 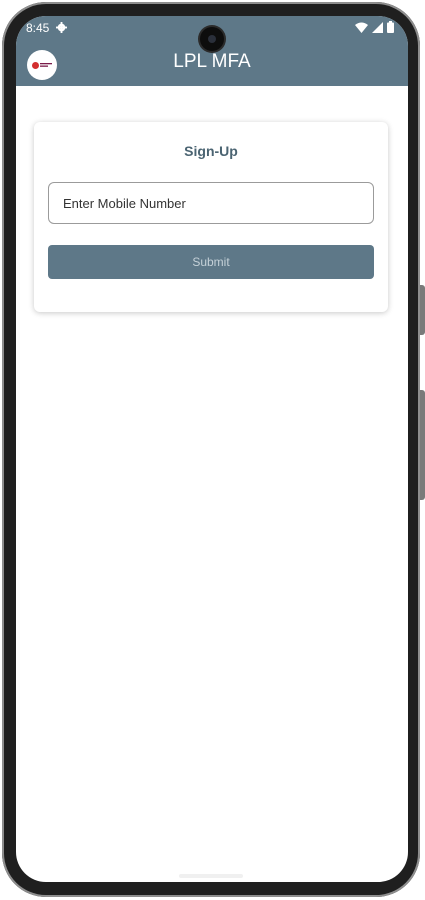 I want to click on app-bar: 8:45 LPL MFA, so click(x=212, y=51).